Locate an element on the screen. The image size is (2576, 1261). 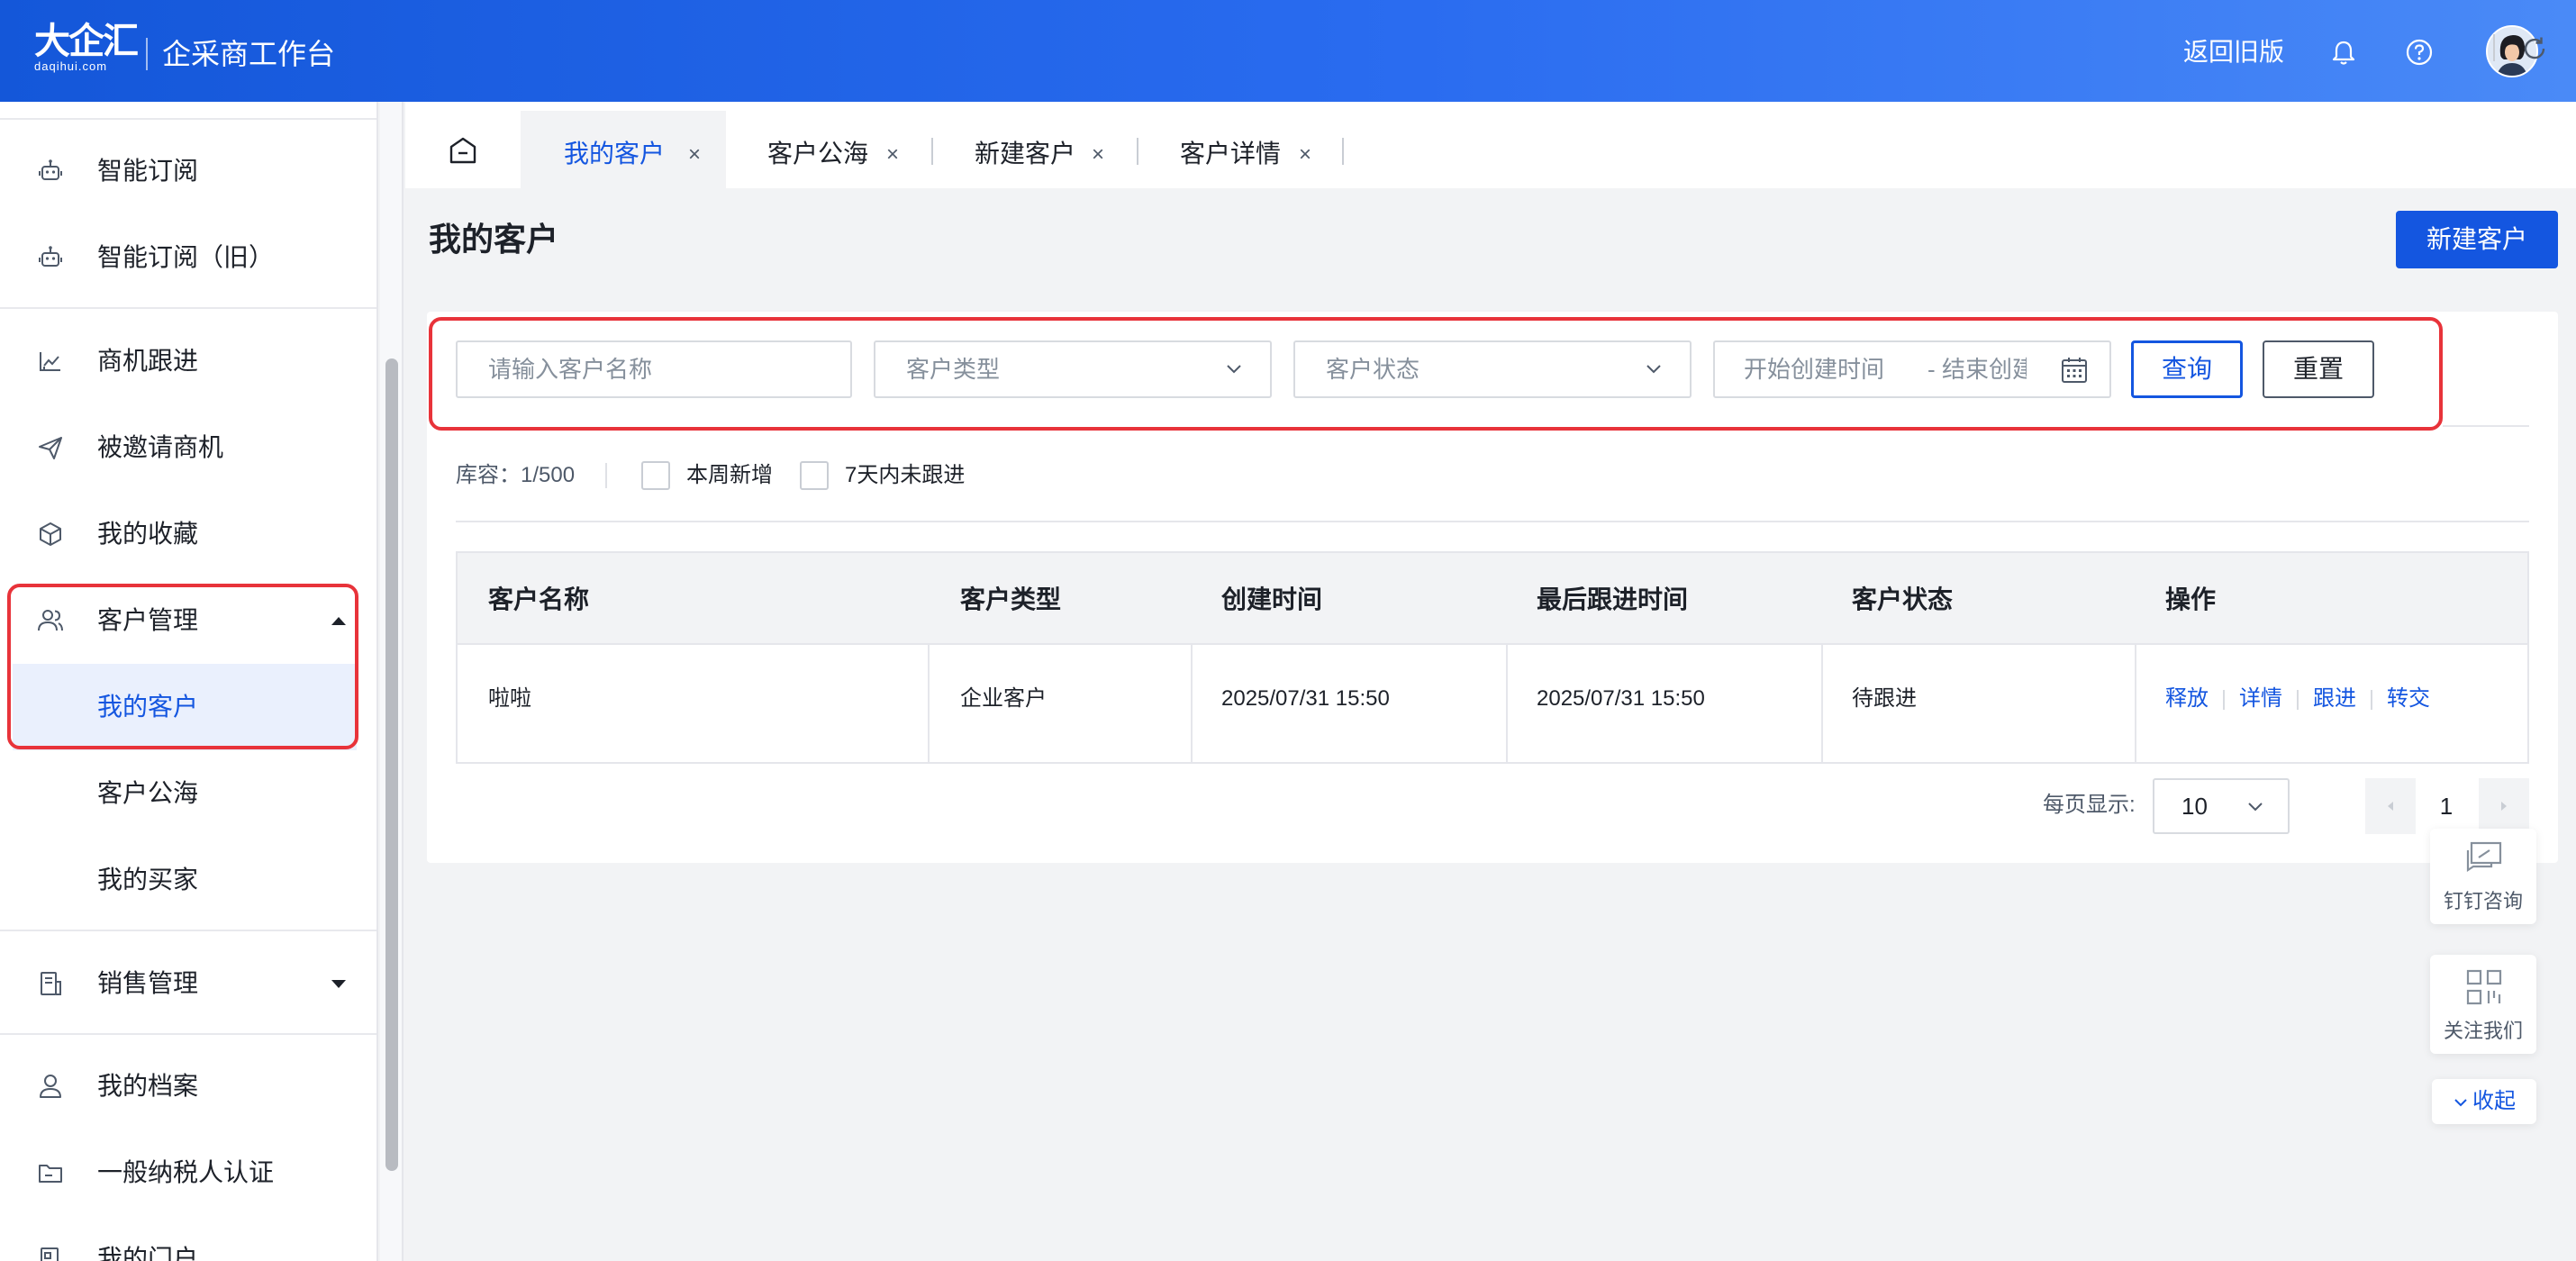
users-icon is located at coordinates (50, 620).